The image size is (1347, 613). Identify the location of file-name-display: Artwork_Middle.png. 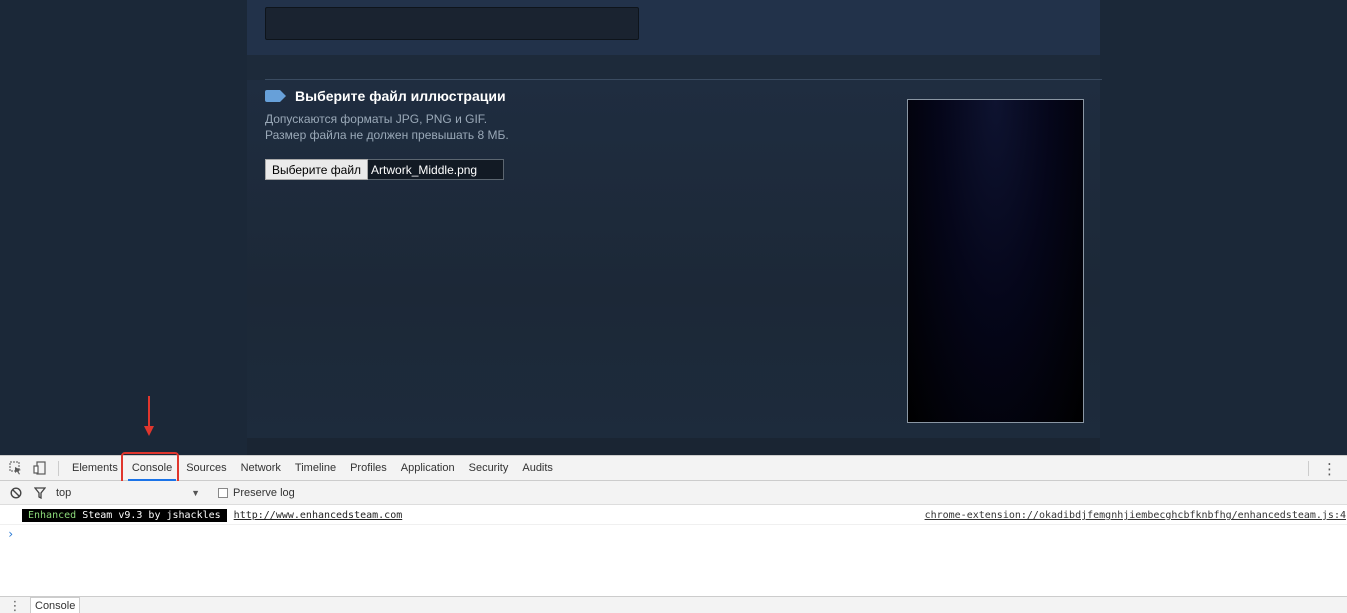
(436, 169).